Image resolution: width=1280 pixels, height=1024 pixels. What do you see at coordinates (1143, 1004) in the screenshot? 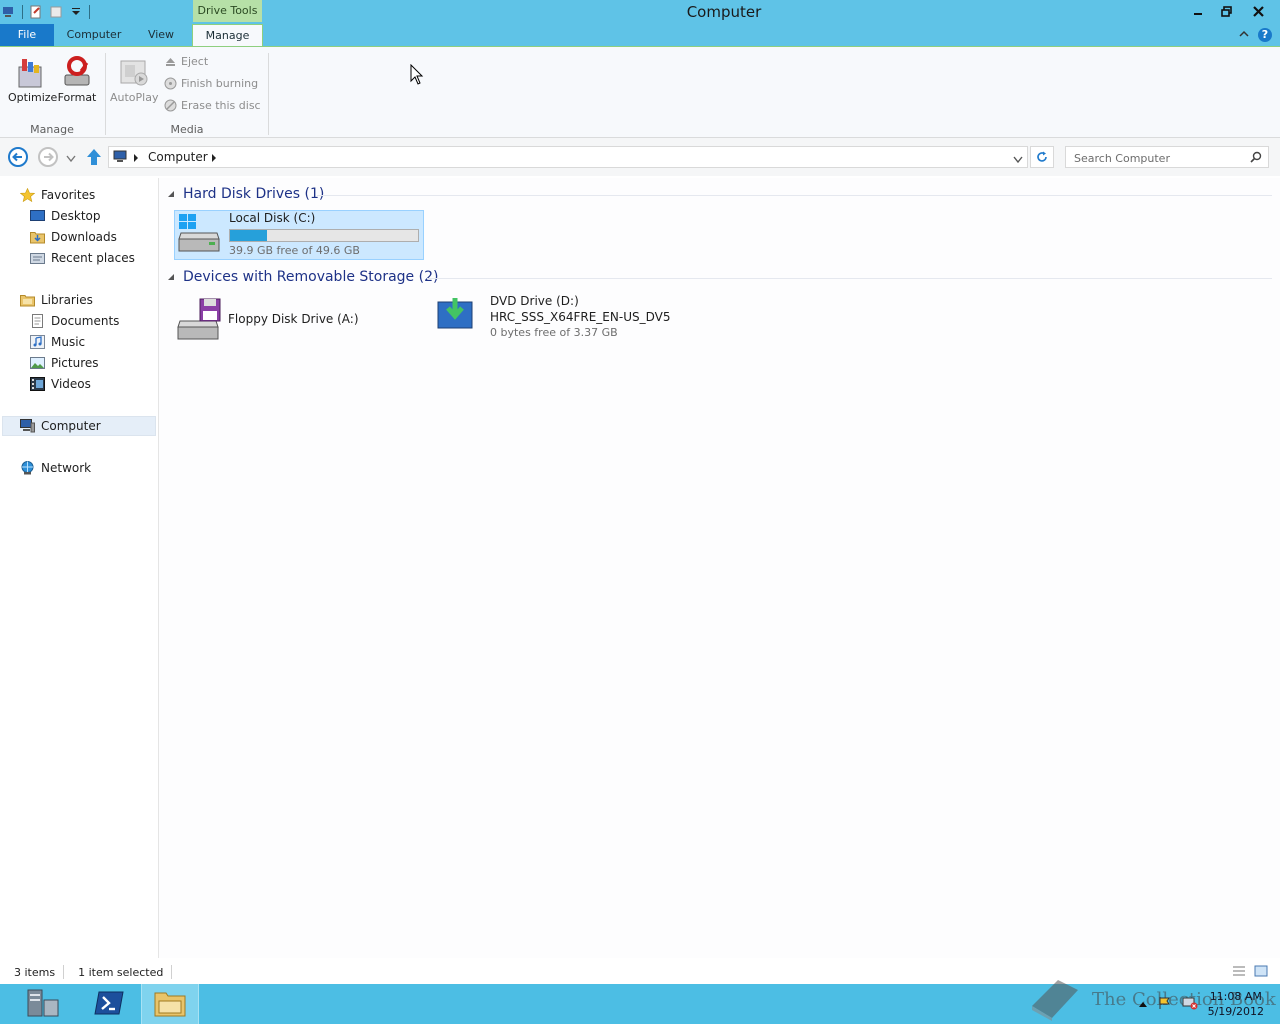
I see `show-hidden-icons-icon` at bounding box center [1143, 1004].